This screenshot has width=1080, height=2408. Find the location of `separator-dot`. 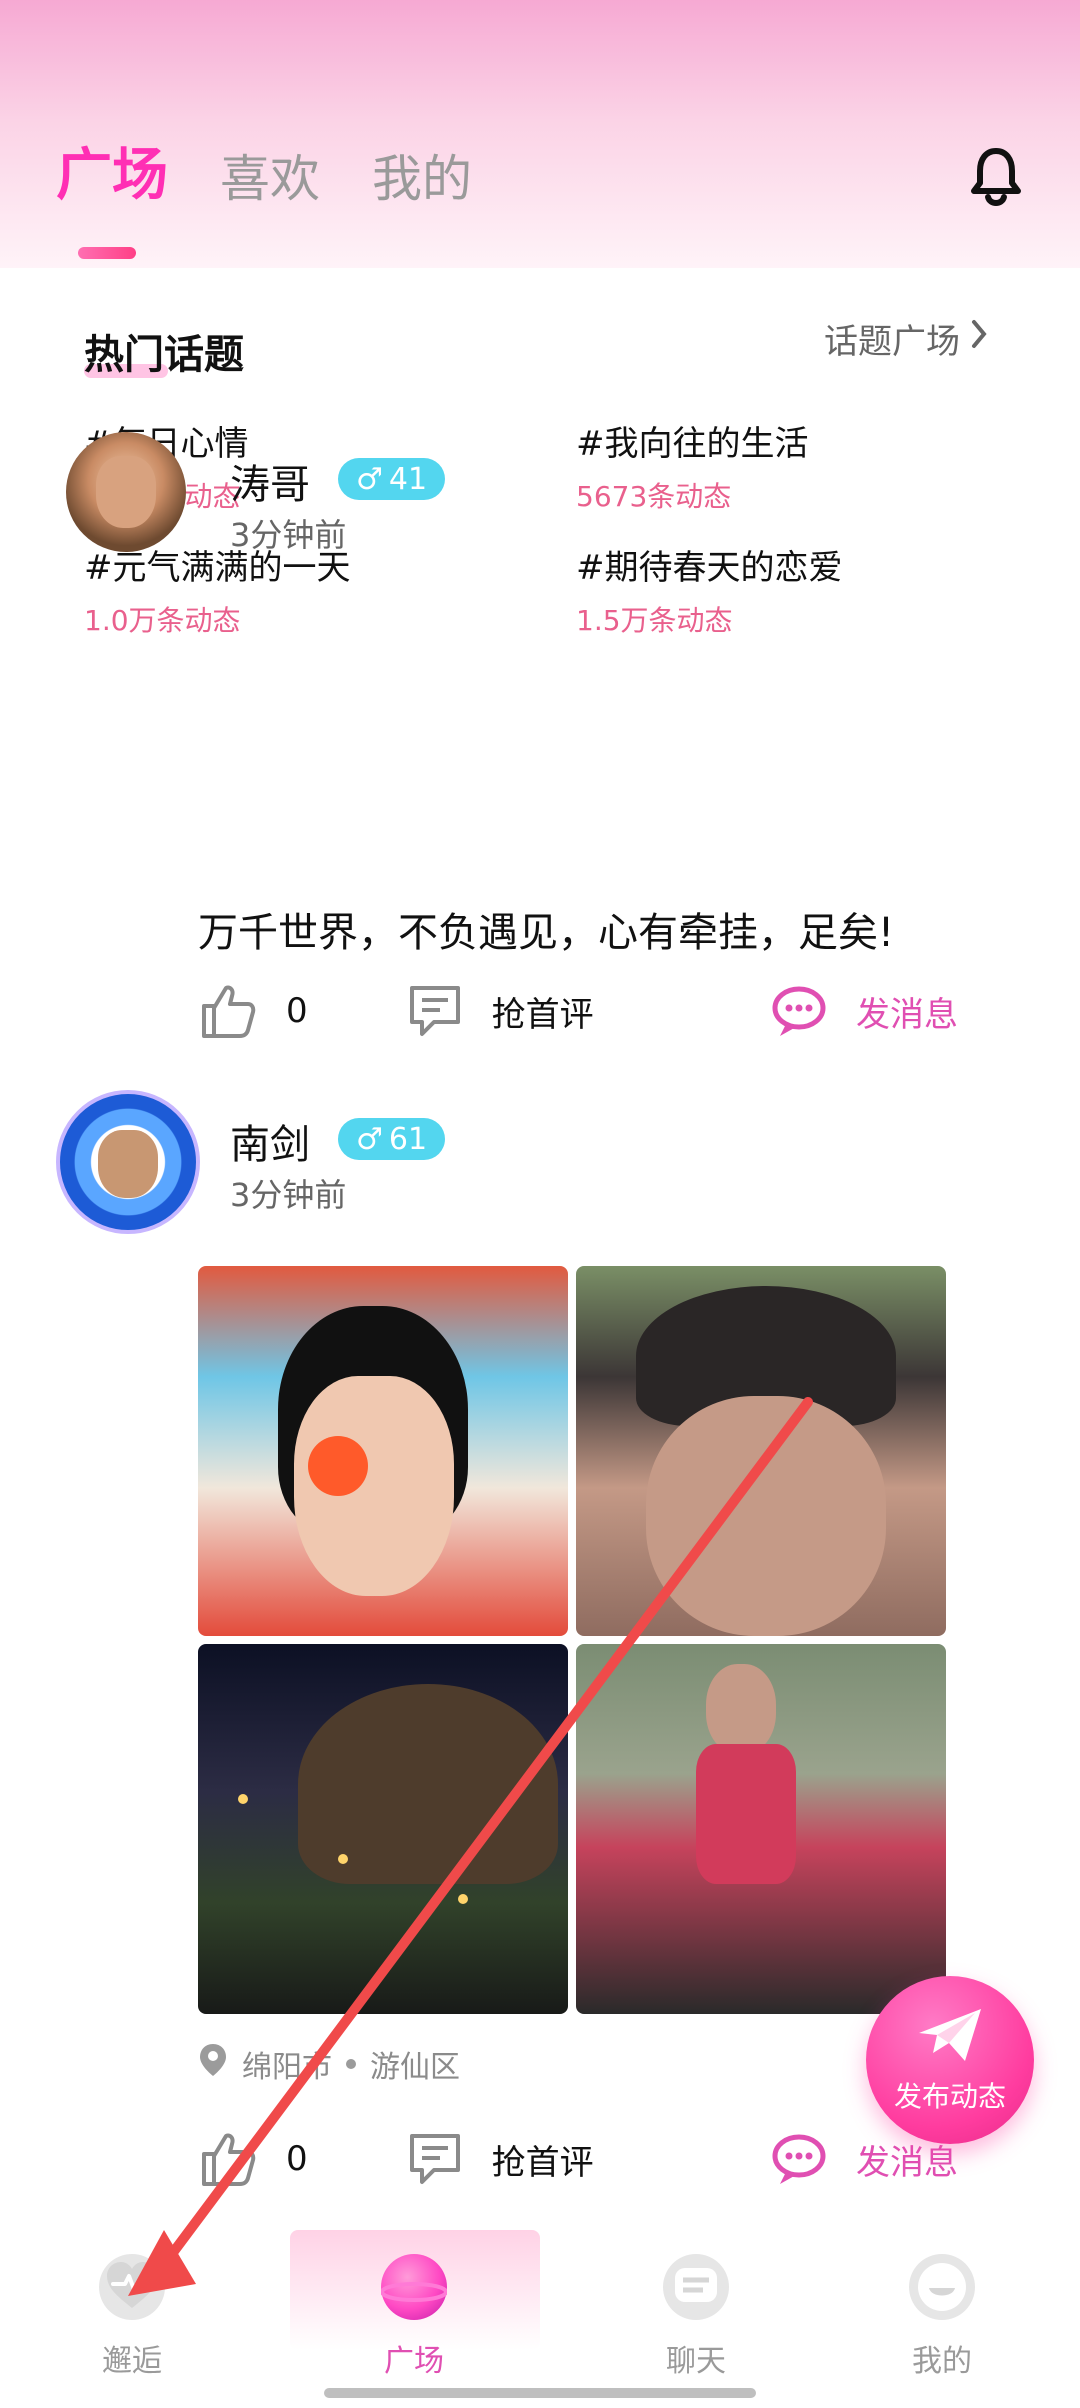

separator-dot is located at coordinates (351, 2064).